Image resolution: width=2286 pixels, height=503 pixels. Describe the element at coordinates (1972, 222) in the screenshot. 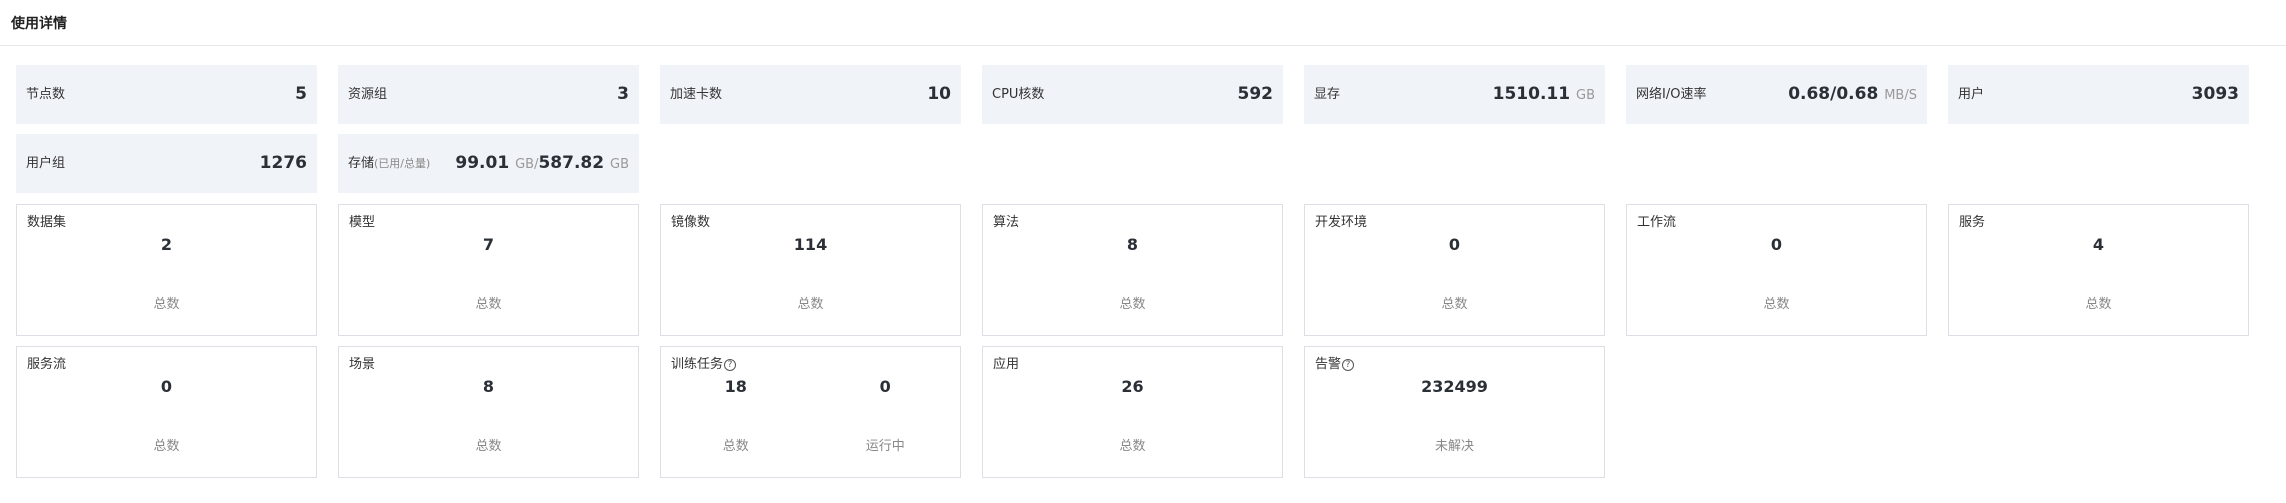

I see `card-title: 服务` at that location.